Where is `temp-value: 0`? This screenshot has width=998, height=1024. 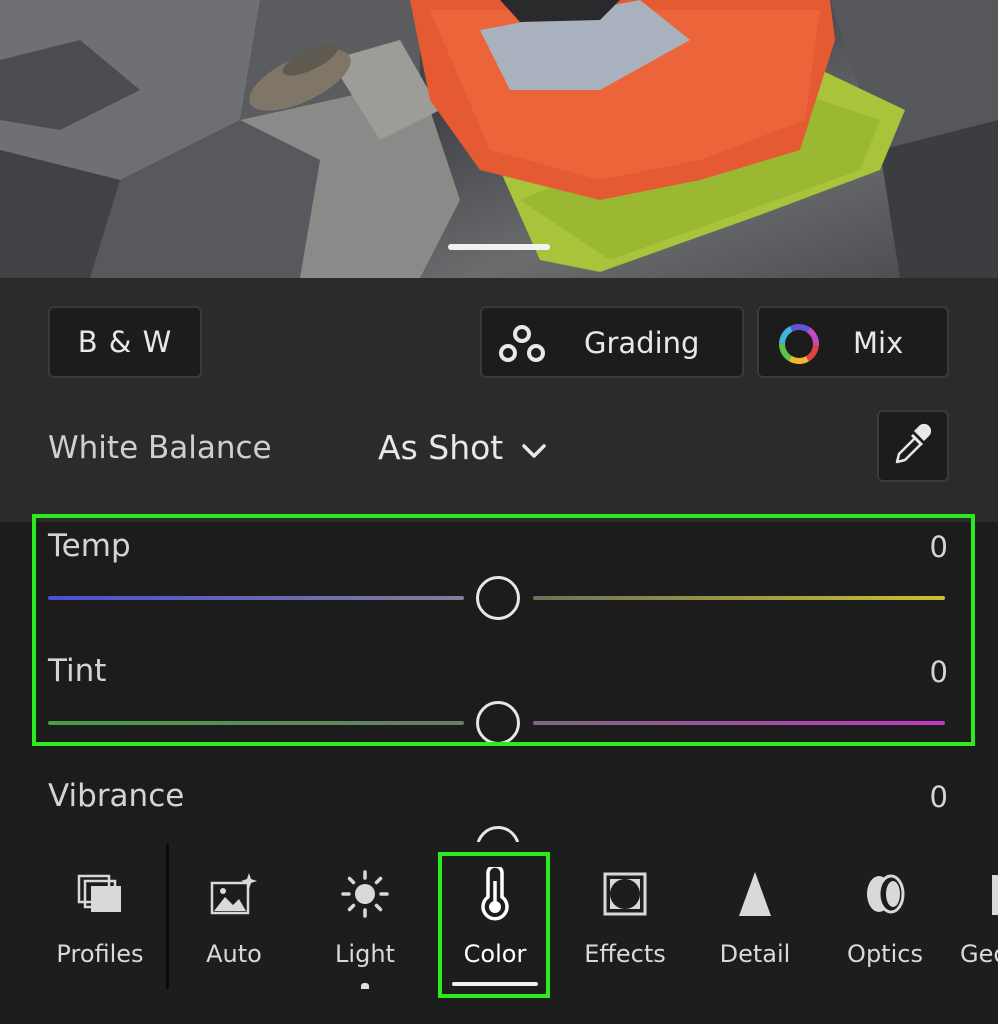
temp-value: 0 is located at coordinates (939, 547).